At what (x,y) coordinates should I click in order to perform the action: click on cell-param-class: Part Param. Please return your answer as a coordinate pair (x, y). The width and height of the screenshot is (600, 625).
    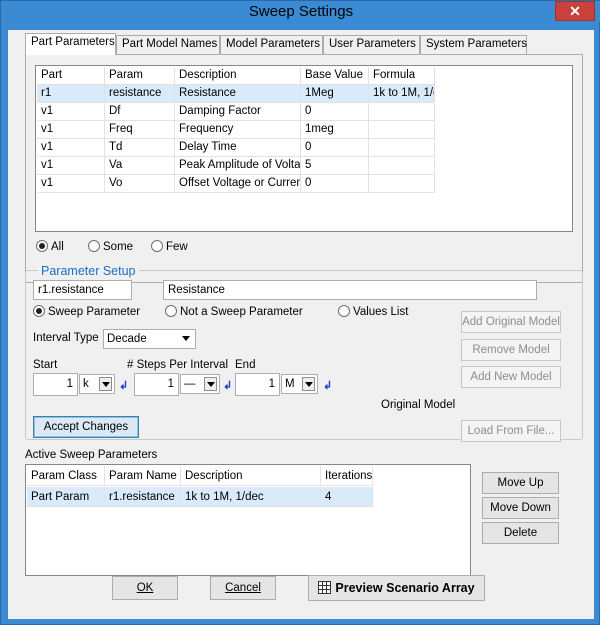
    Looking at the image, I should click on (66, 497).